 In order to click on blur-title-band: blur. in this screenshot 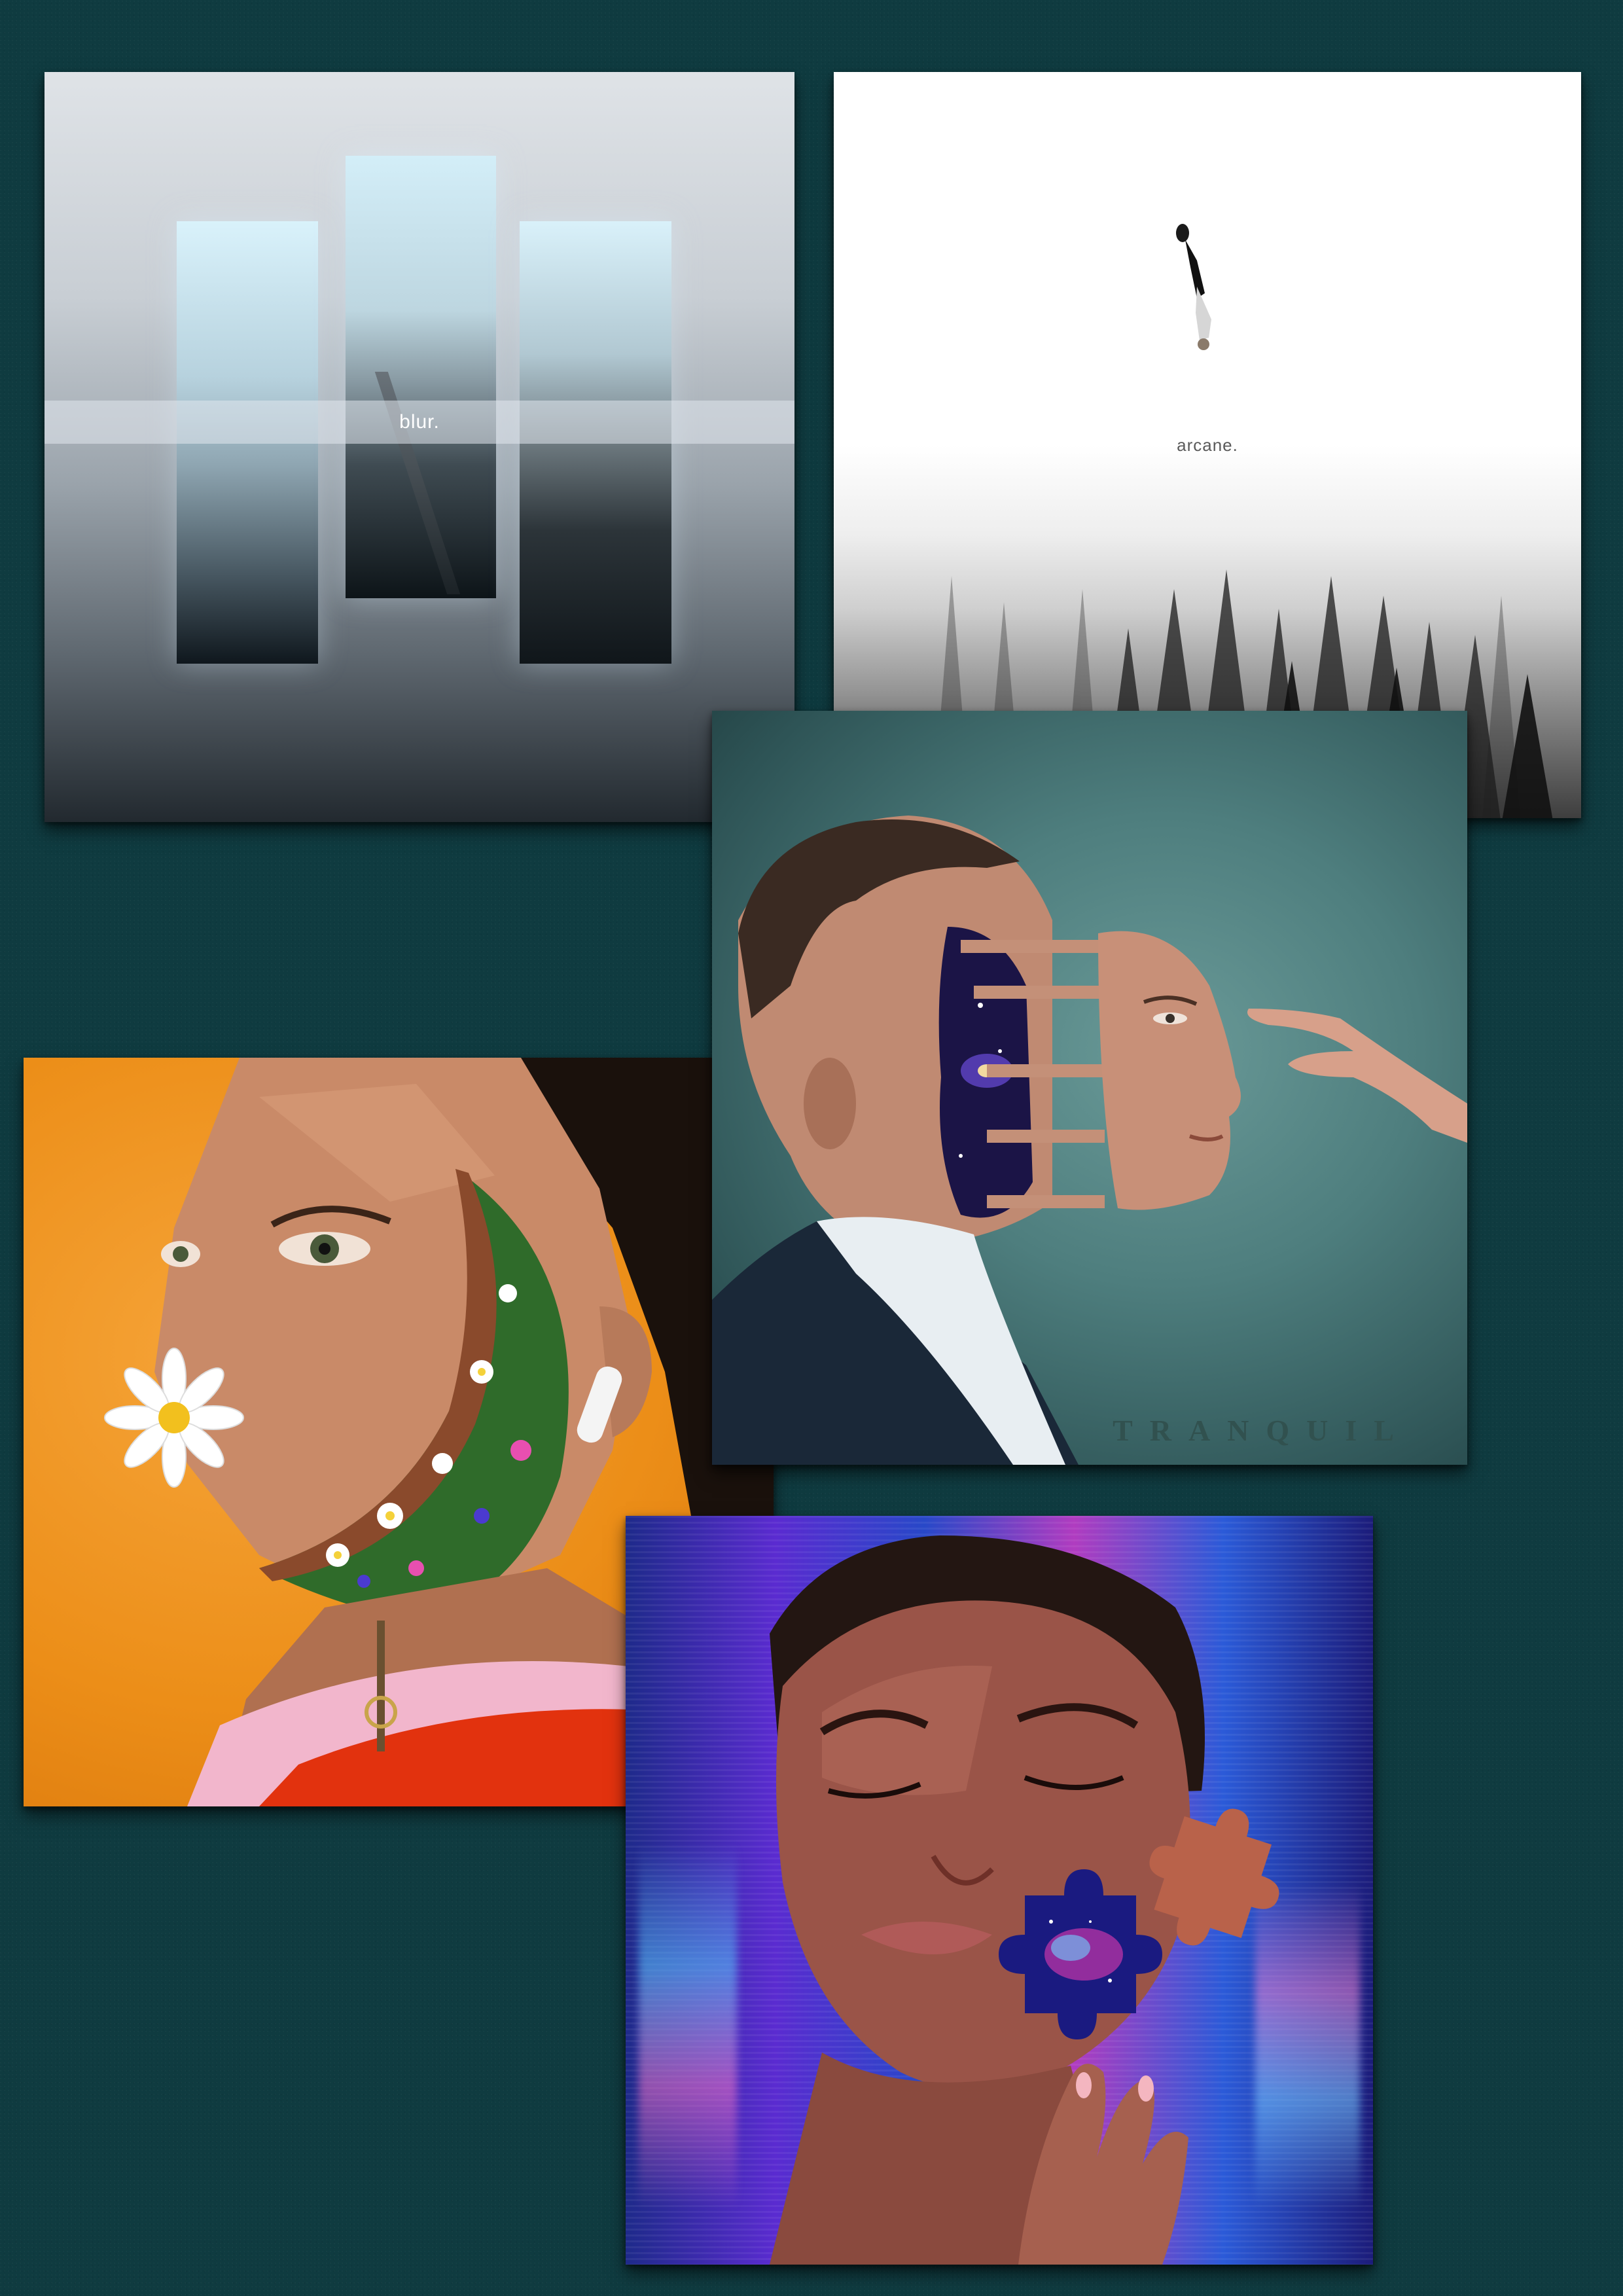, I will do `click(419, 422)`.